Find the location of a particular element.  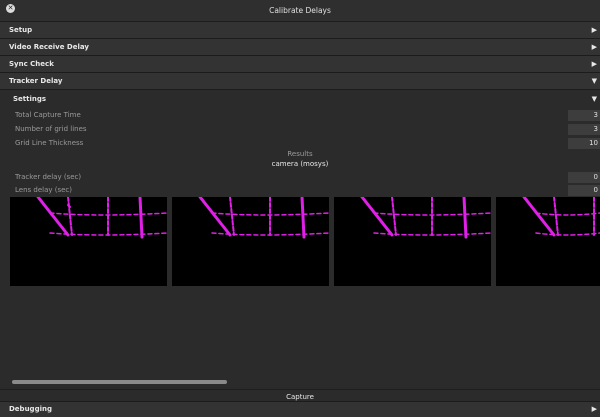

lens-delay-row: Lens delay (sec) 0 is located at coordinates (300, 190).